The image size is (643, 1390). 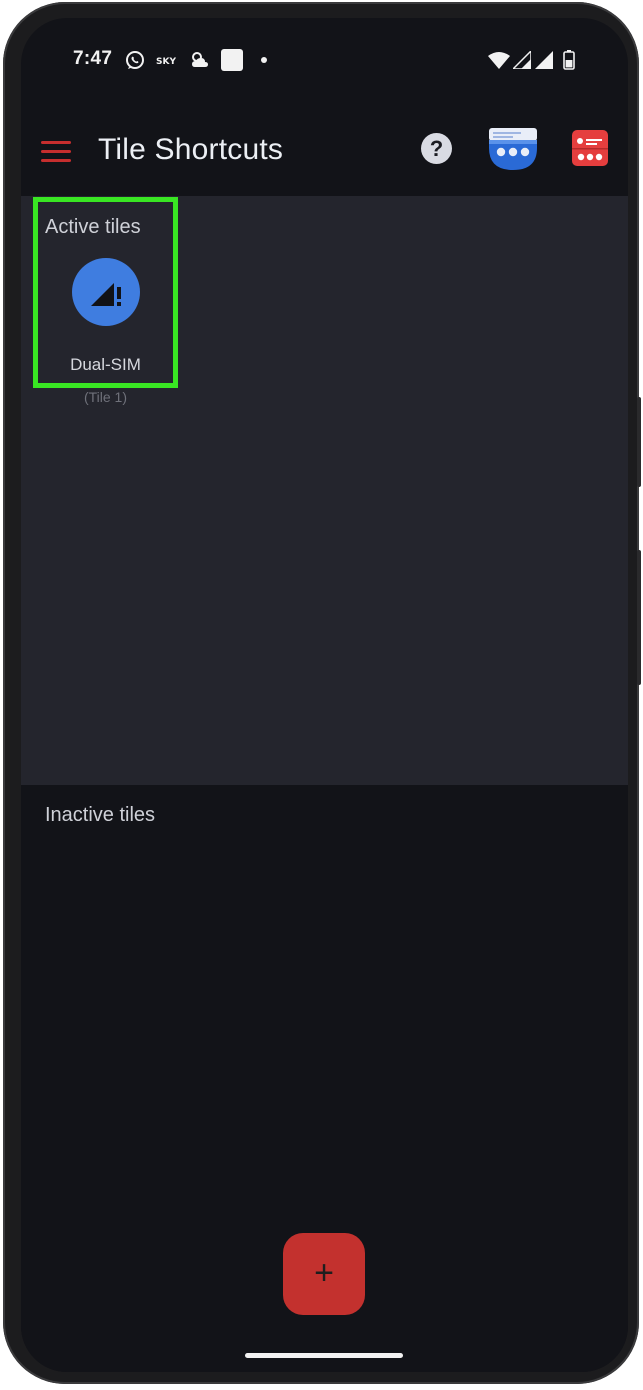 I want to click on tile-icon-circle, so click(x=106, y=292).